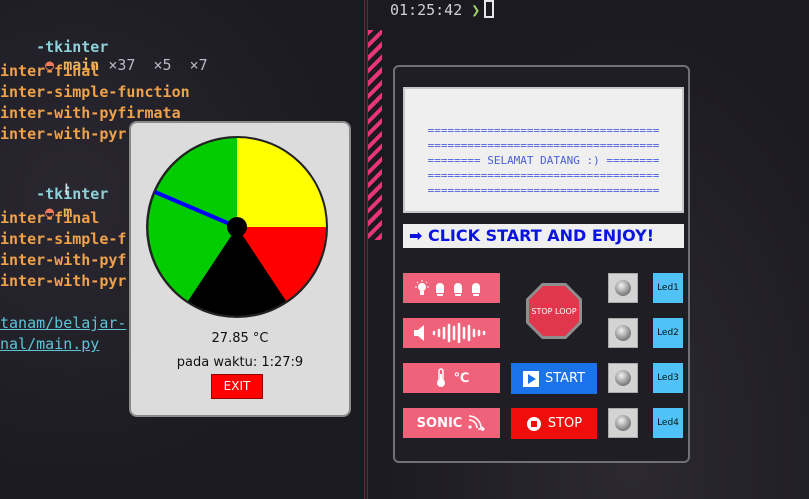 The image size is (809, 499). I want to click on play-icon, so click(530, 378).